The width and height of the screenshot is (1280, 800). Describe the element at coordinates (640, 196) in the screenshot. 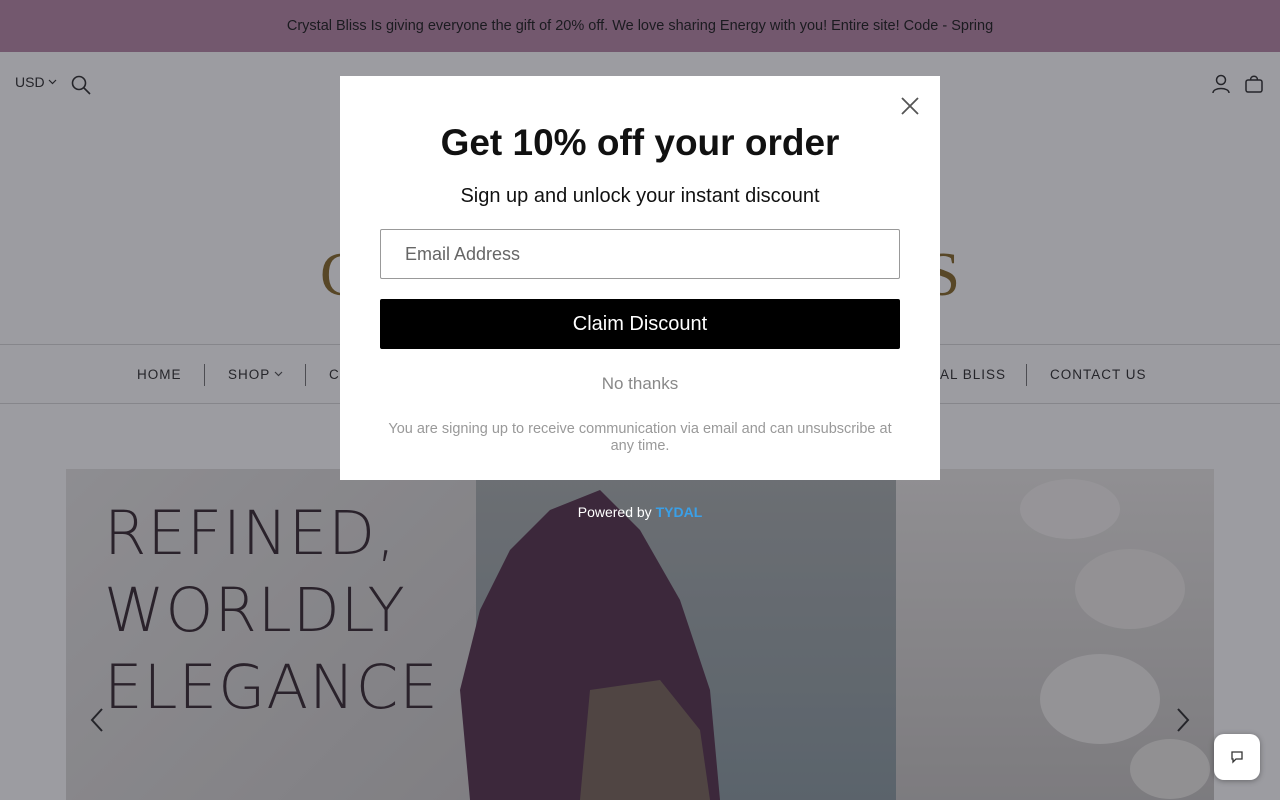

I see `popup-subtitle: Sign up and unlock your instant discount` at that location.